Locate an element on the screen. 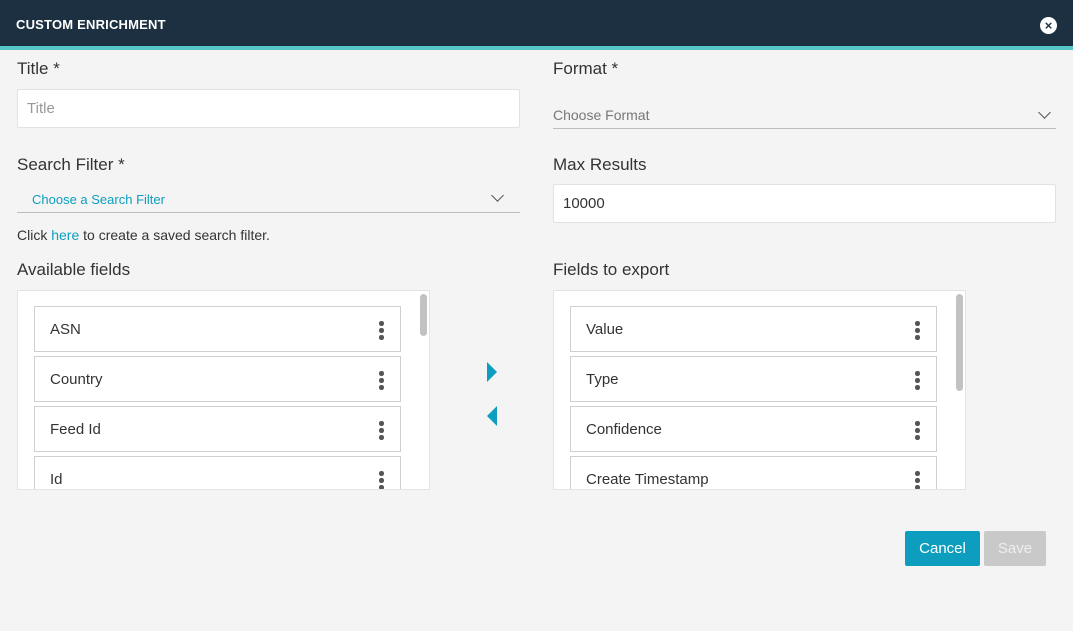 The width and height of the screenshot is (1073, 631). export-field-item: Value is located at coordinates (753, 329).